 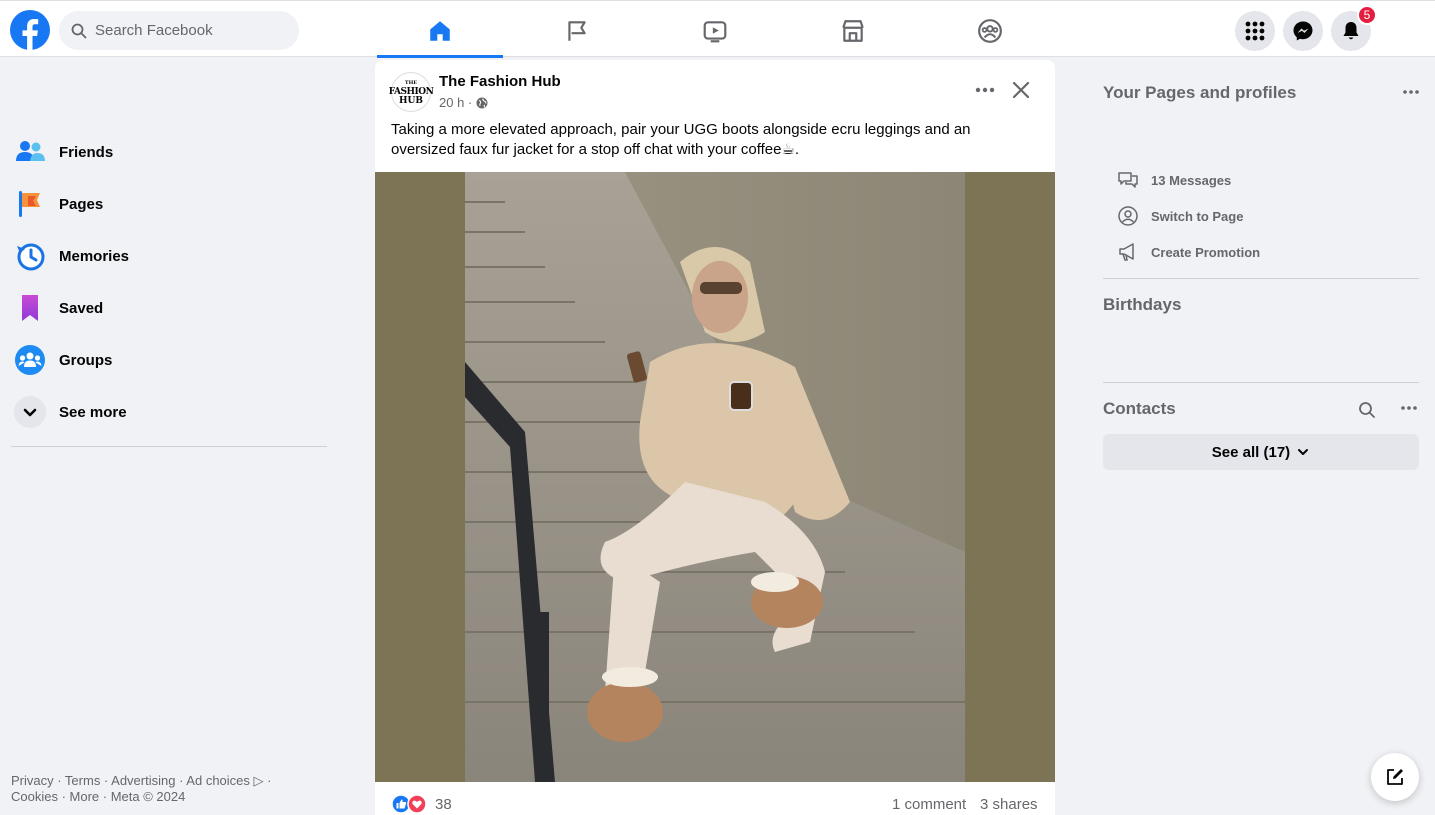 What do you see at coordinates (1021, 90) in the screenshot?
I see `close-icon` at bounding box center [1021, 90].